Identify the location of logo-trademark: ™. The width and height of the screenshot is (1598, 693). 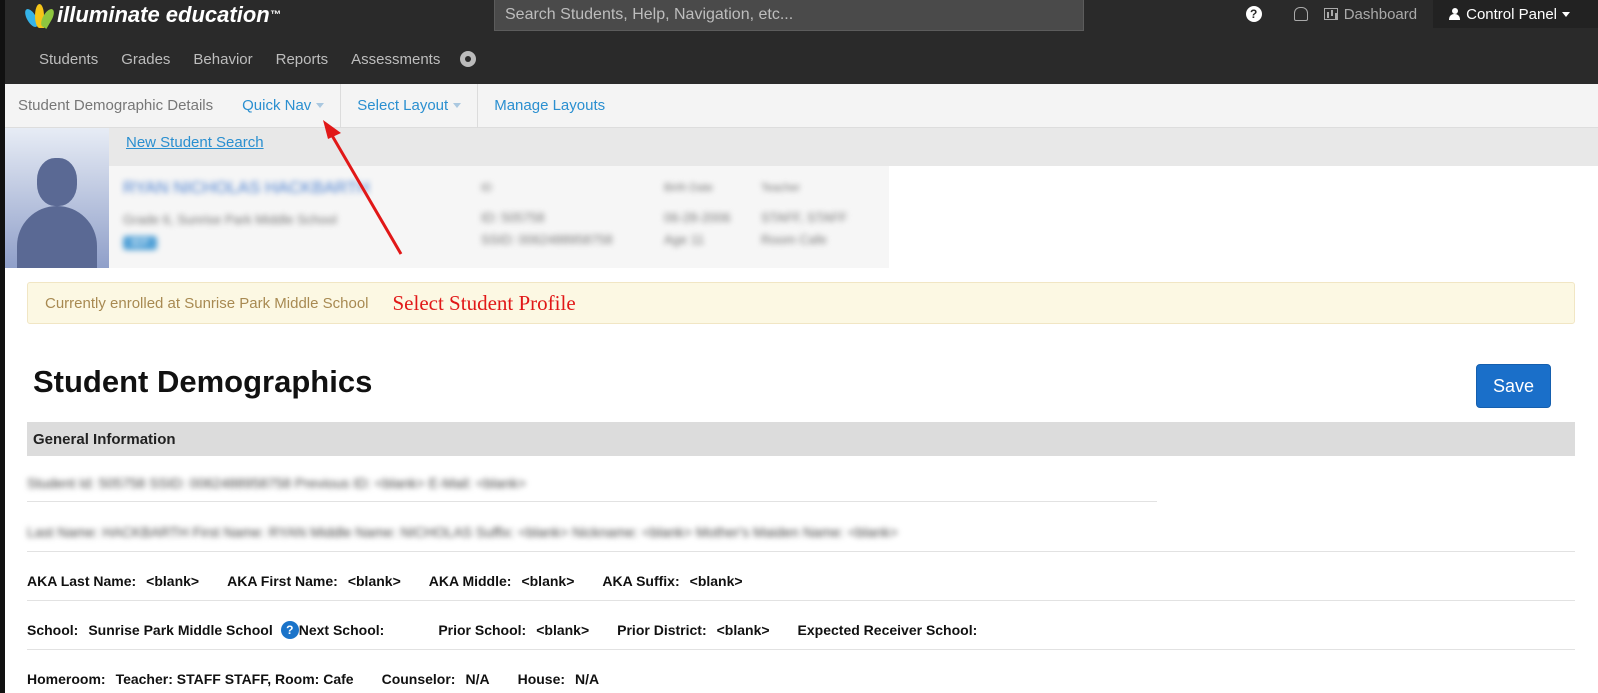
(275, 15).